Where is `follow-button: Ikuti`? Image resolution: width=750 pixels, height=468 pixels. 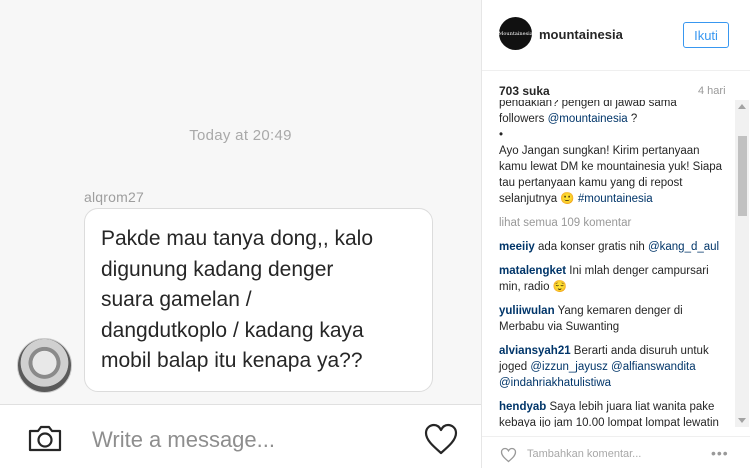 follow-button: Ikuti is located at coordinates (706, 35).